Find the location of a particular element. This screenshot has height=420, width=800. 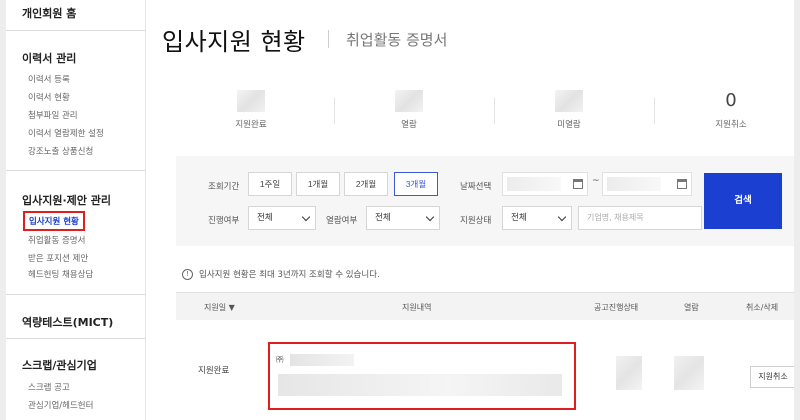

title-divider is located at coordinates (328, 39).